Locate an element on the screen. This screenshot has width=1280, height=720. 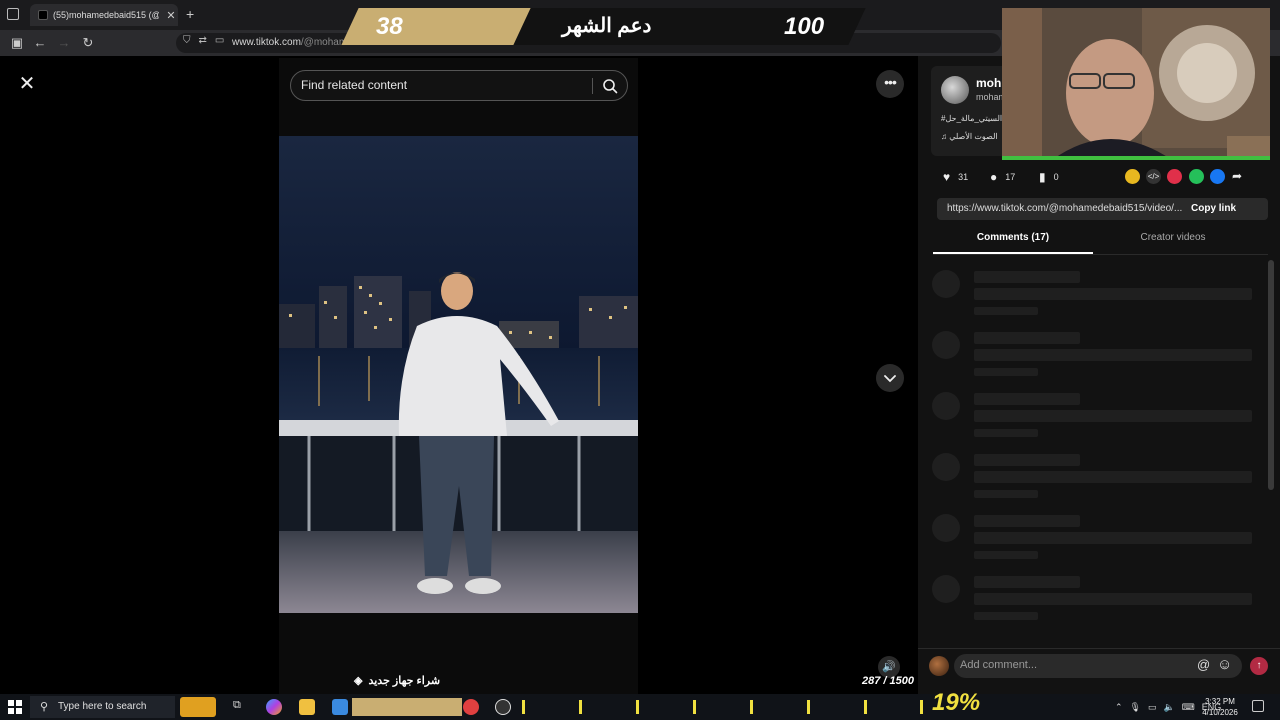
network-icon: ▭ is located at coordinates (1152, 707).